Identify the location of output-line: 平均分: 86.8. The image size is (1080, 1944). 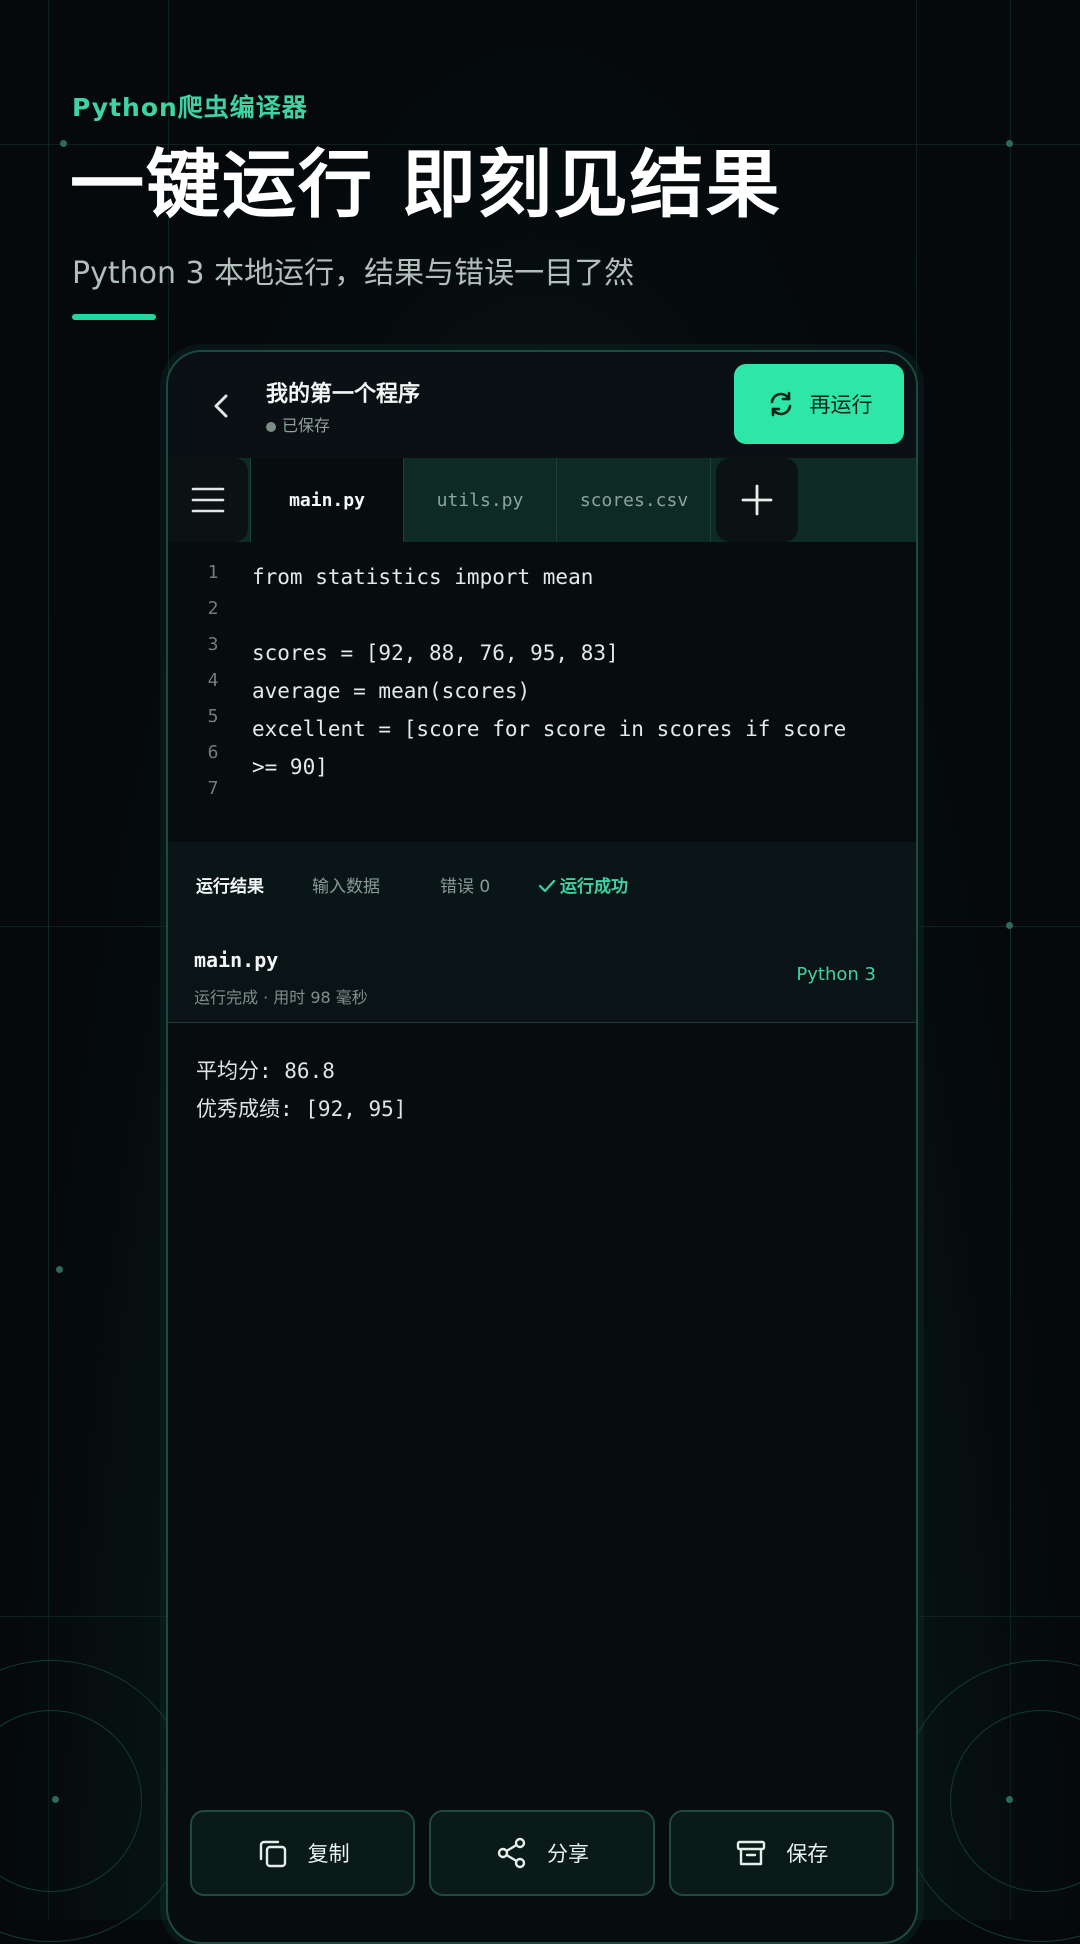
(265, 1071).